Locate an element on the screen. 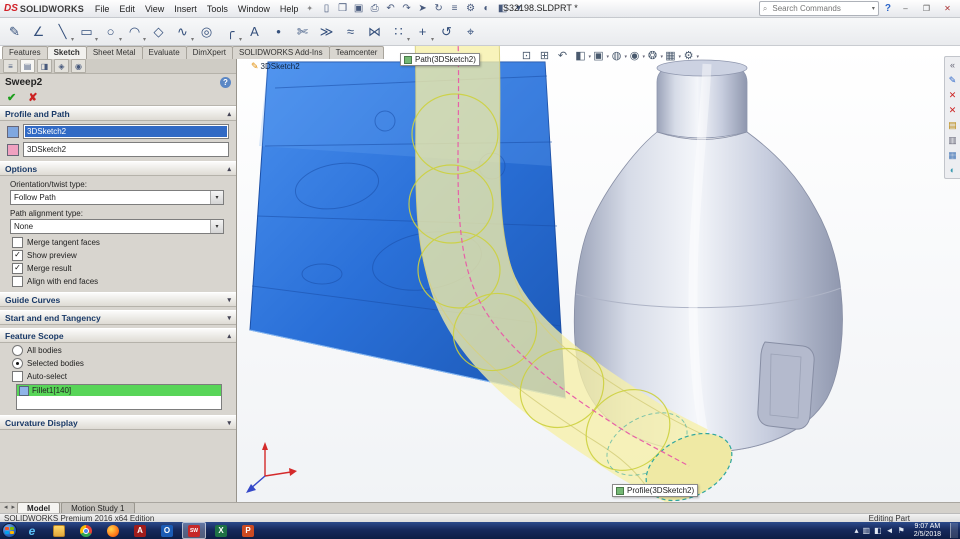 Image resolution: width=960 pixels, height=539 pixels. selected-bodies-radio: Selected bodies is located at coordinates (124, 363).